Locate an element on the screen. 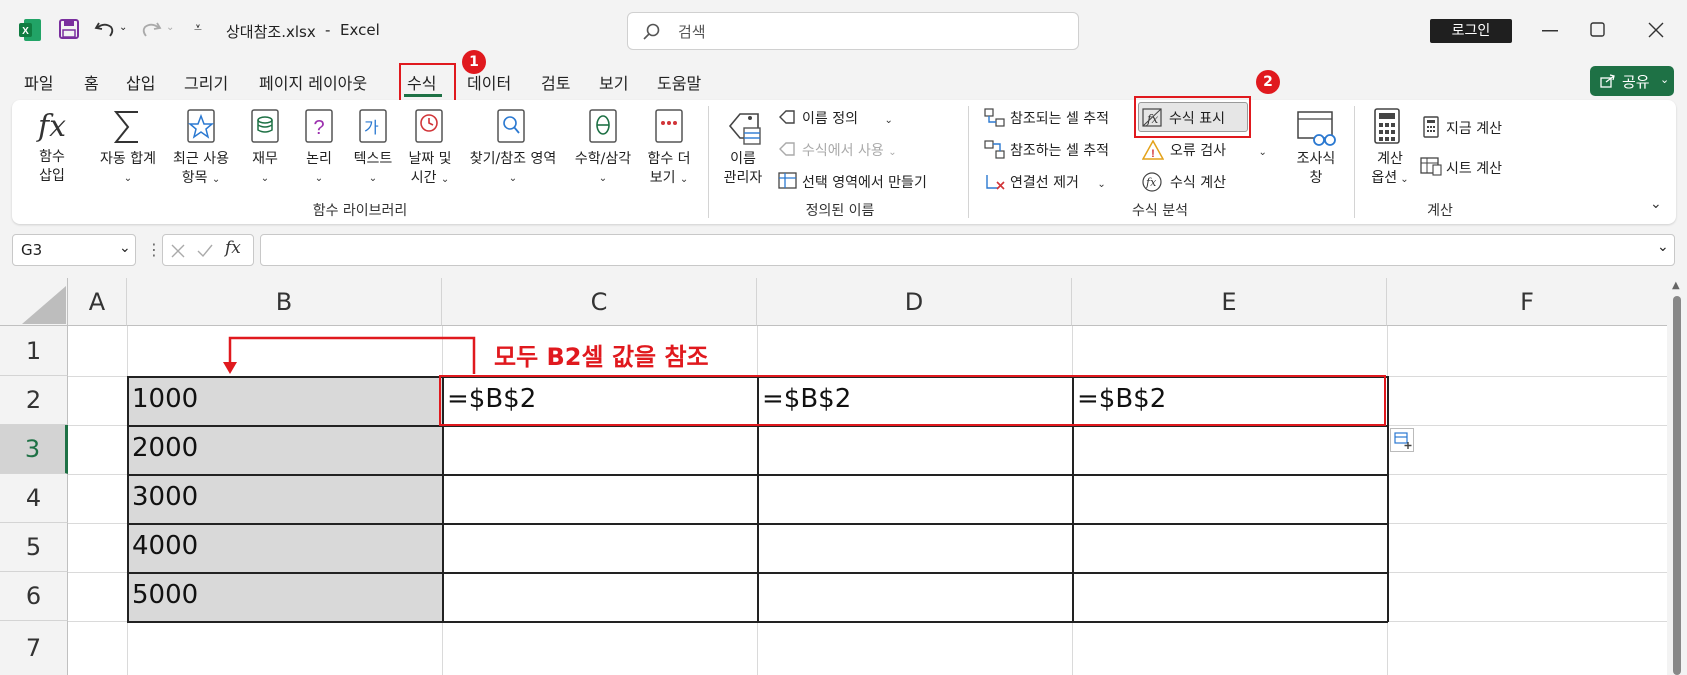 This screenshot has height=675, width=1687. date-time-label-1: 날짜 및 is located at coordinates (430, 159).